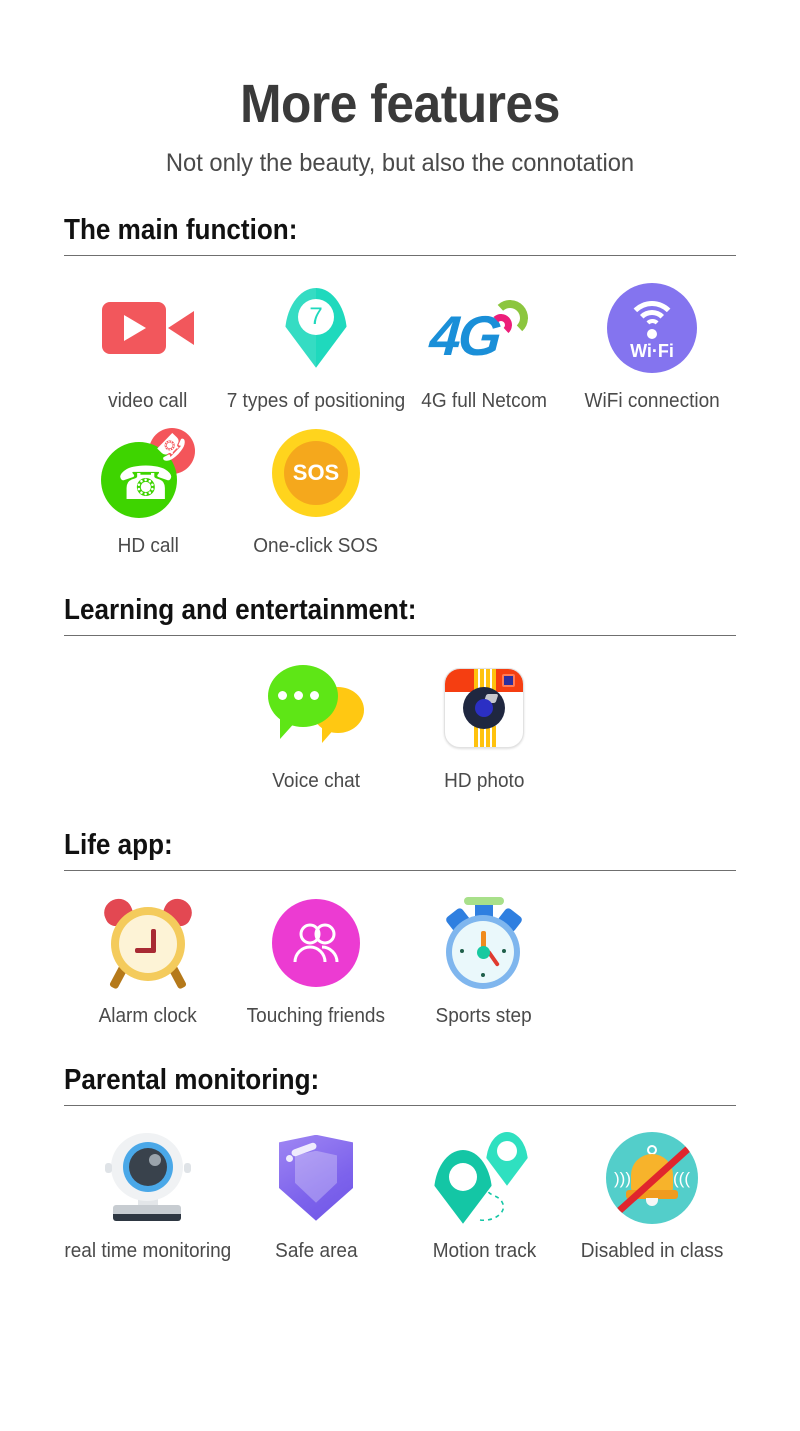 The height and width of the screenshot is (1431, 800). What do you see at coordinates (148, 328) in the screenshot?
I see `video-camera-icon` at bounding box center [148, 328].